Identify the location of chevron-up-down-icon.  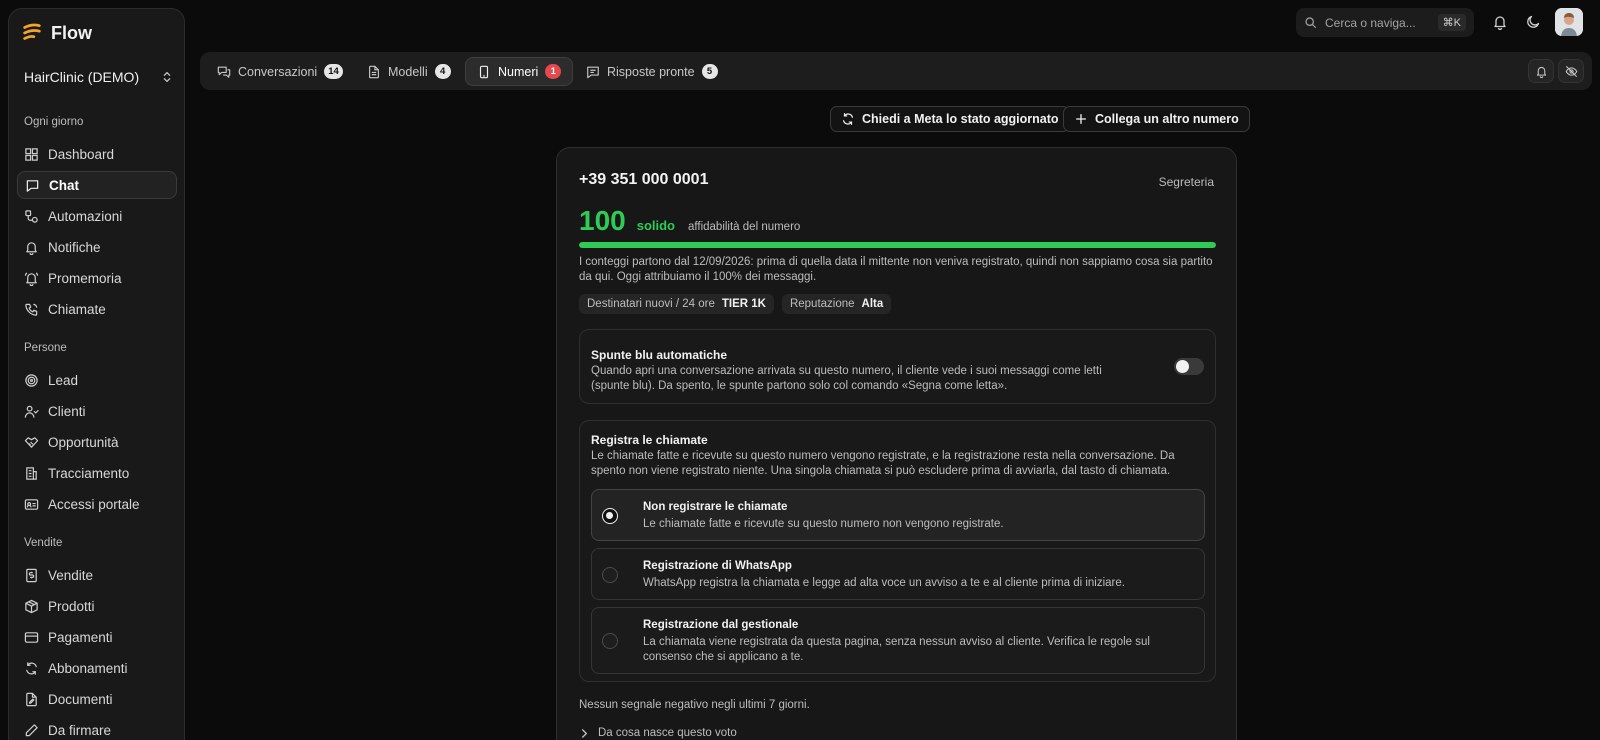
(167, 77).